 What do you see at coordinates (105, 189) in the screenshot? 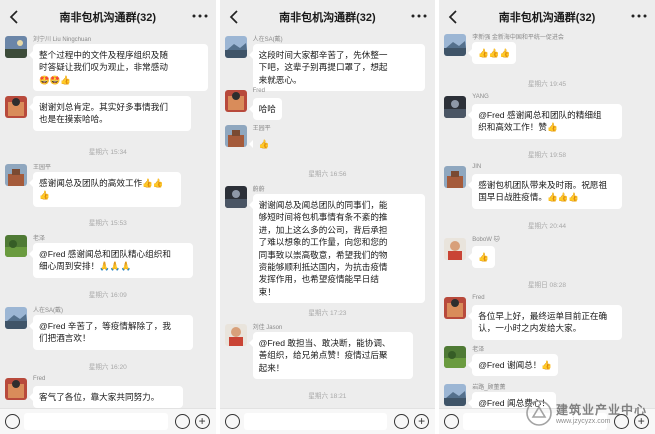
I see `message-bubble: 感谢闻总及团队的高效工作👍👍 👍` at bounding box center [105, 189].